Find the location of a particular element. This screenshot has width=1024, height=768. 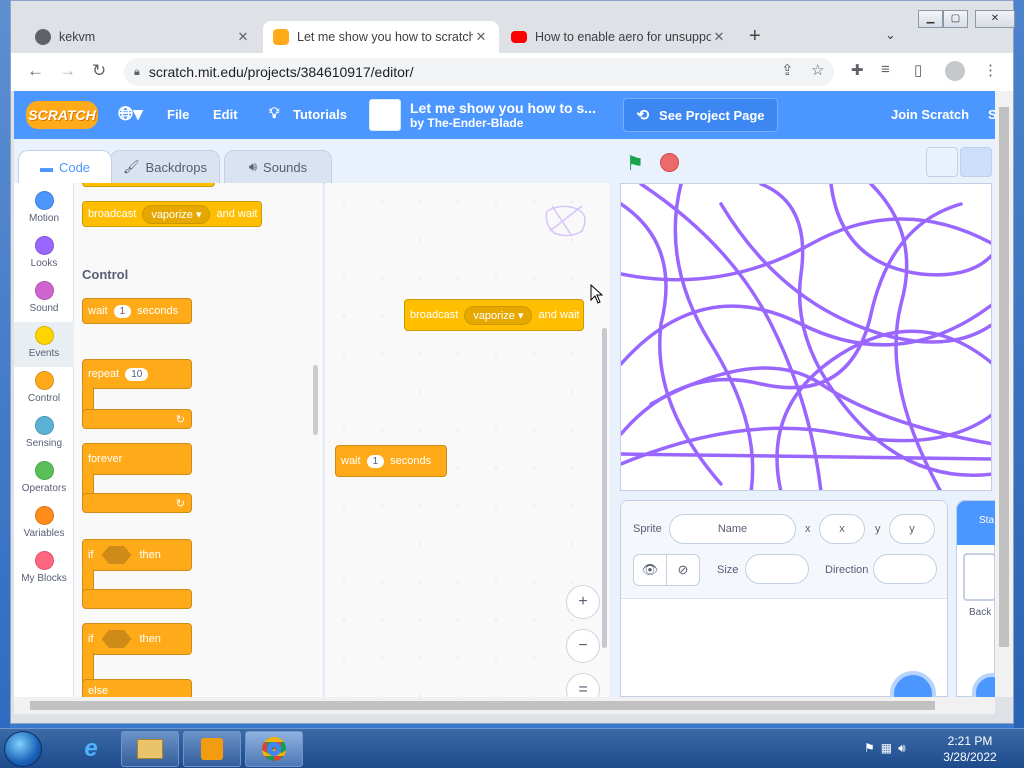

system-tray-icons: ⚑▦🔊︎ is located at coordinates (888, 748).